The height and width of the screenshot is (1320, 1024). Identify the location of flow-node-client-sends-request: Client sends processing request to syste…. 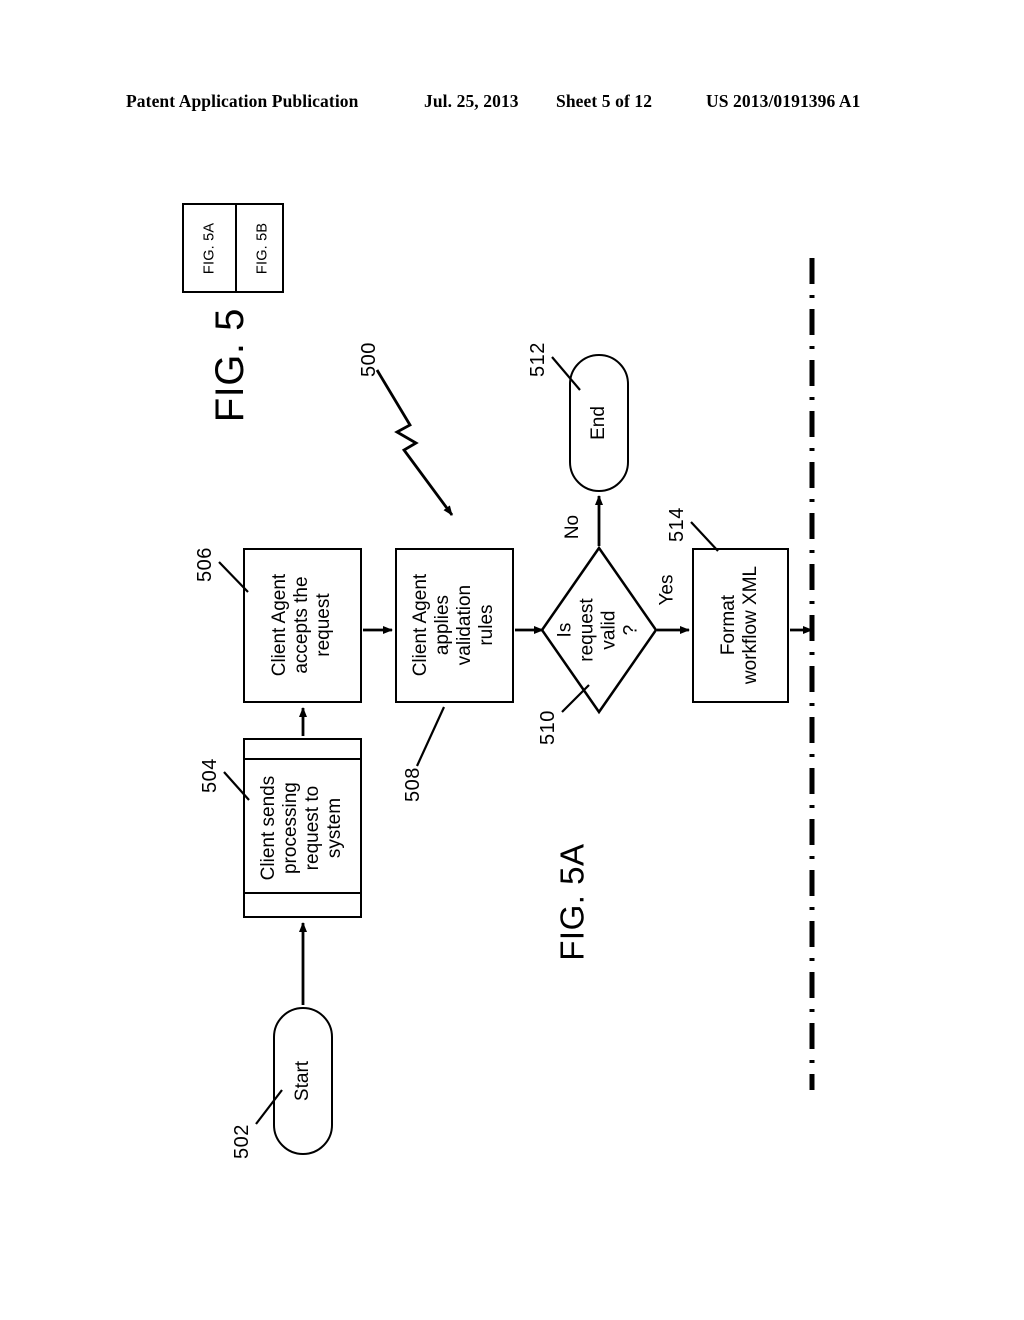
(302, 828).